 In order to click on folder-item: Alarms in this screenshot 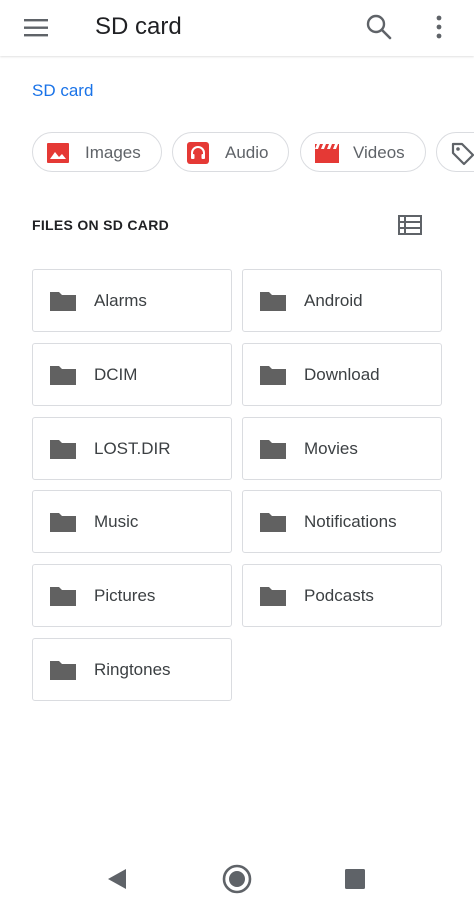, I will do `click(132, 300)`.